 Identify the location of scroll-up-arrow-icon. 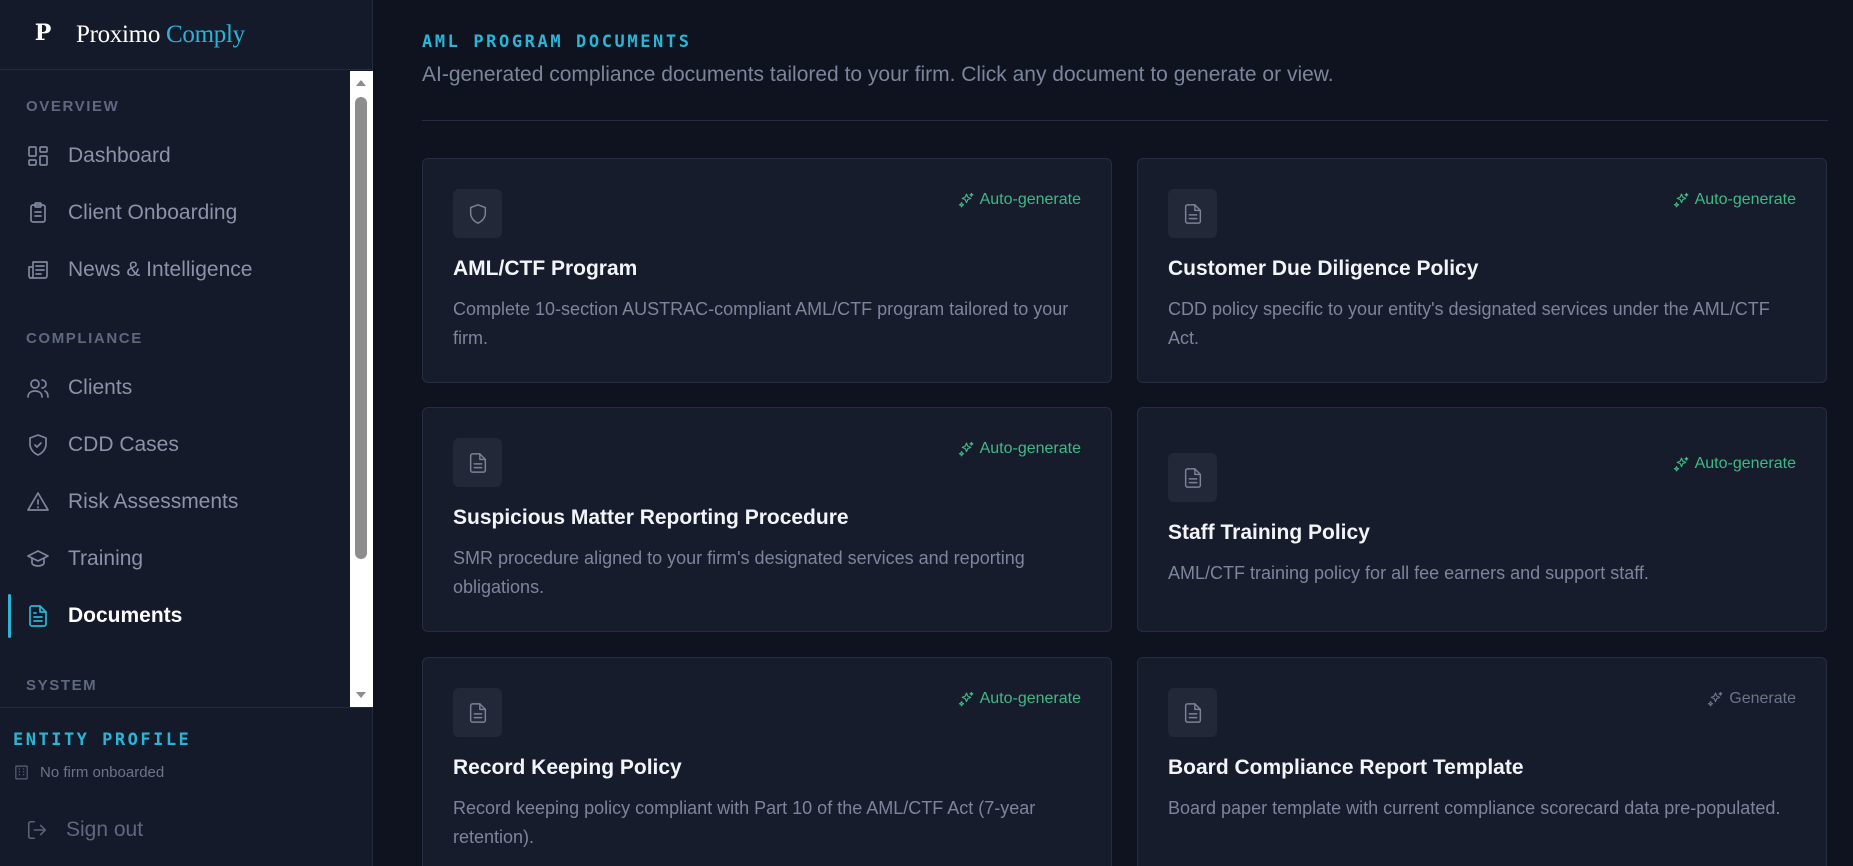
(361, 83).